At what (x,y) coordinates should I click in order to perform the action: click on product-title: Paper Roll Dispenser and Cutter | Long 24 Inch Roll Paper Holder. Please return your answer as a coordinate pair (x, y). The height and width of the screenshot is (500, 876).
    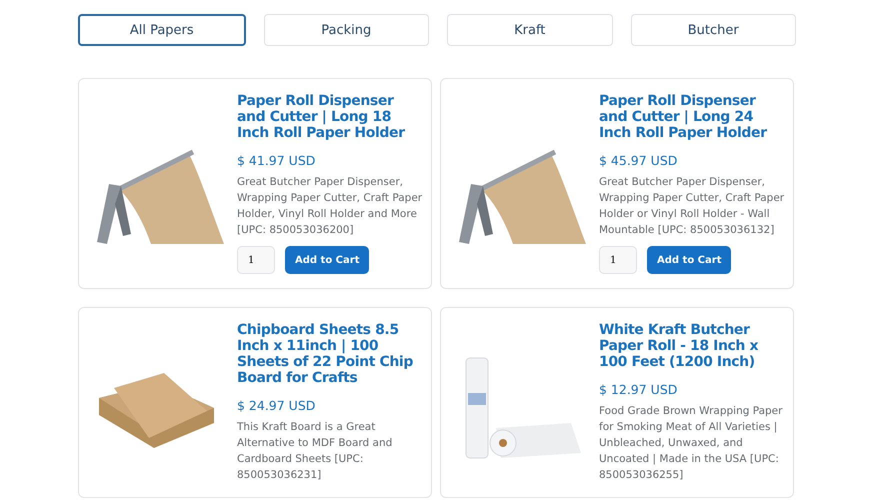
    Looking at the image, I should click on (692, 117).